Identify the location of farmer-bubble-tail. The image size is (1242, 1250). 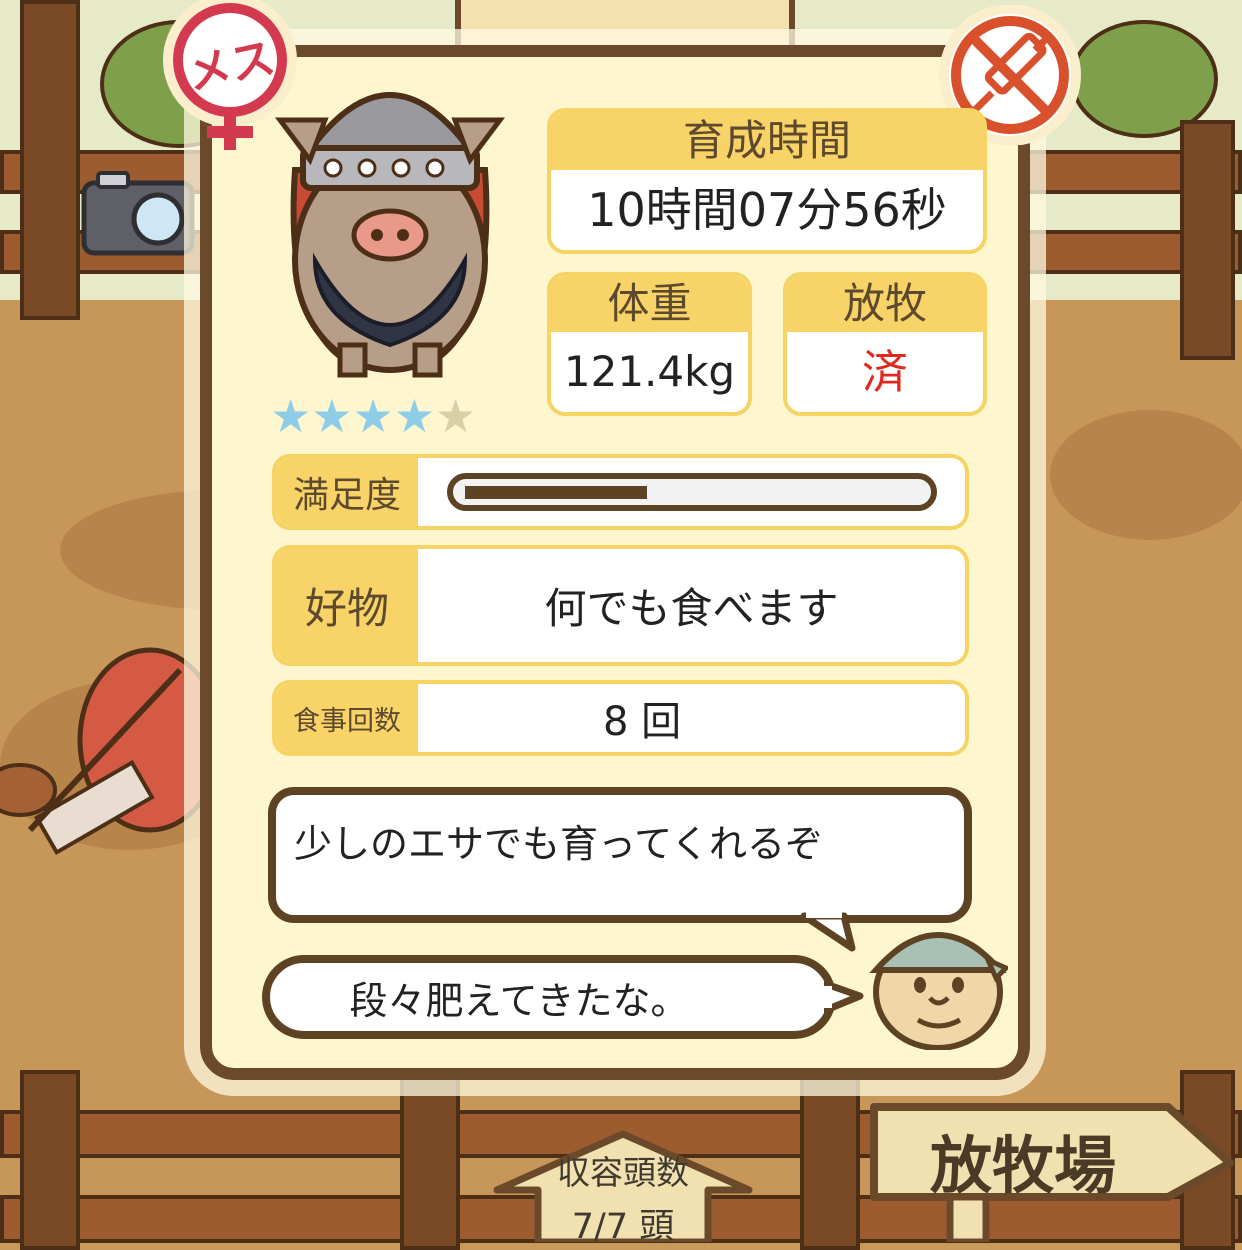
(830, 932).